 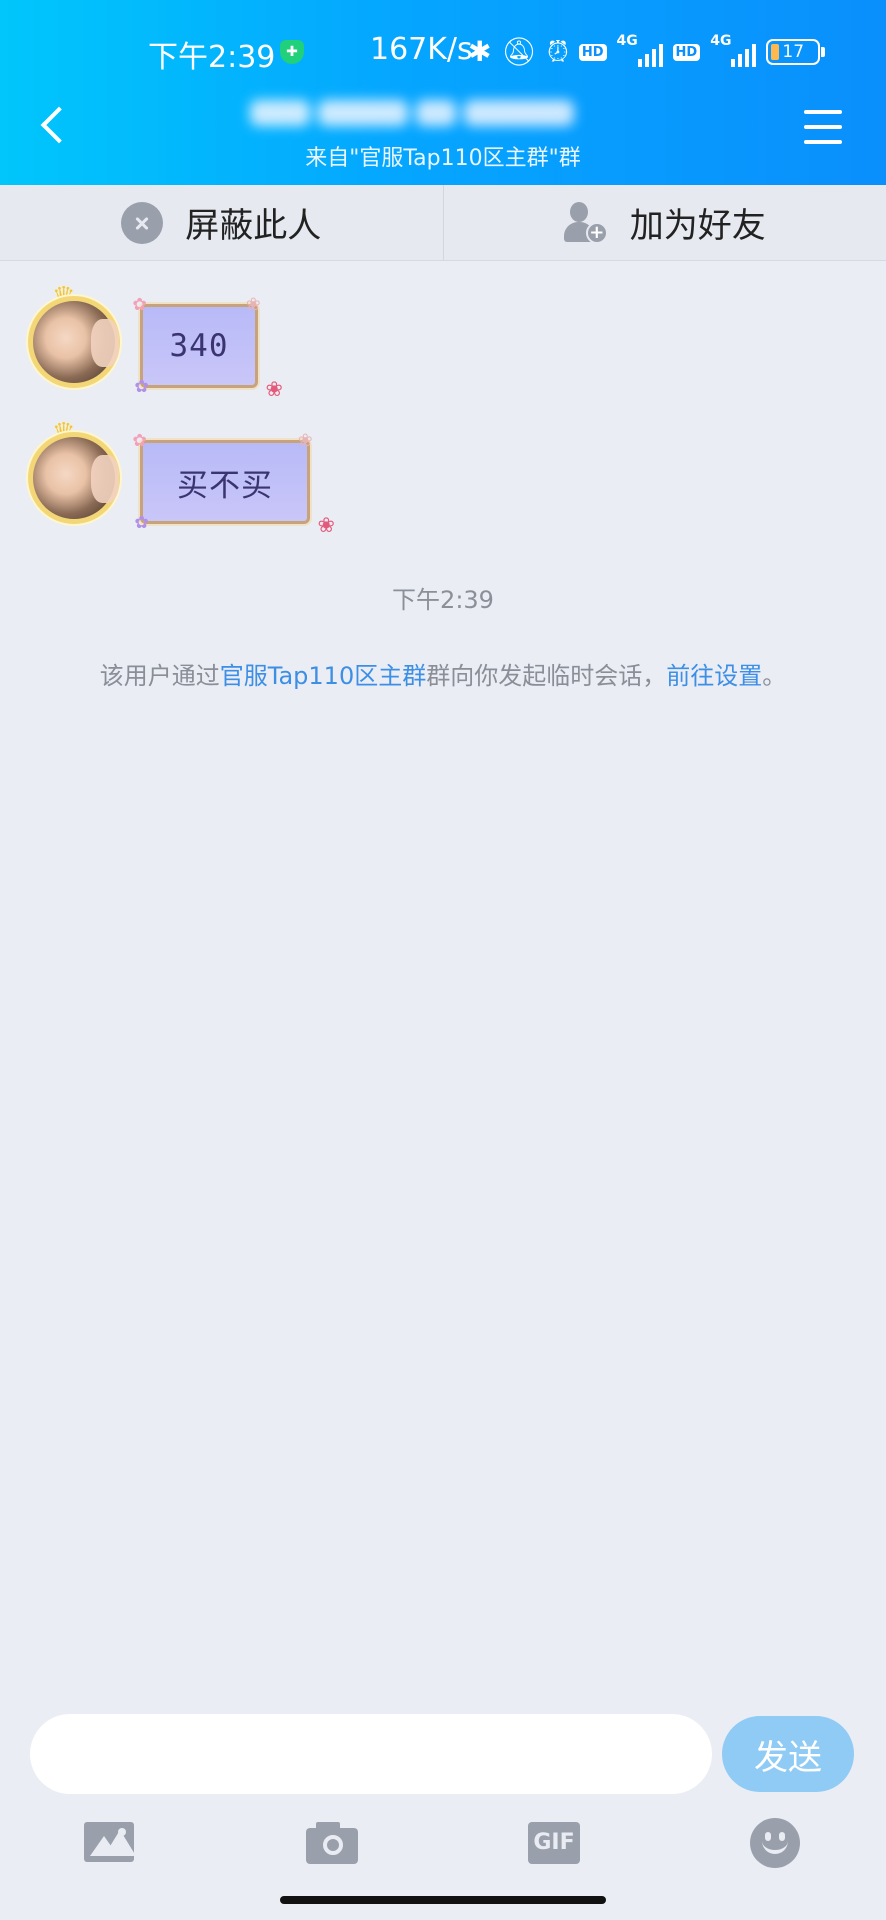 What do you see at coordinates (558, 51) in the screenshot?
I see `alarm-icon: ⏰︎` at bounding box center [558, 51].